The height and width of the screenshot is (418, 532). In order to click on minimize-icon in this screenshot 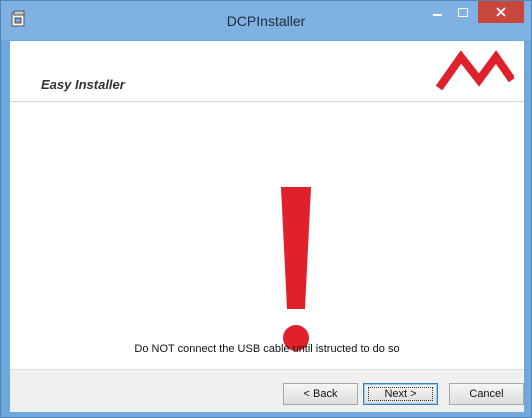, I will do `click(437, 15)`.